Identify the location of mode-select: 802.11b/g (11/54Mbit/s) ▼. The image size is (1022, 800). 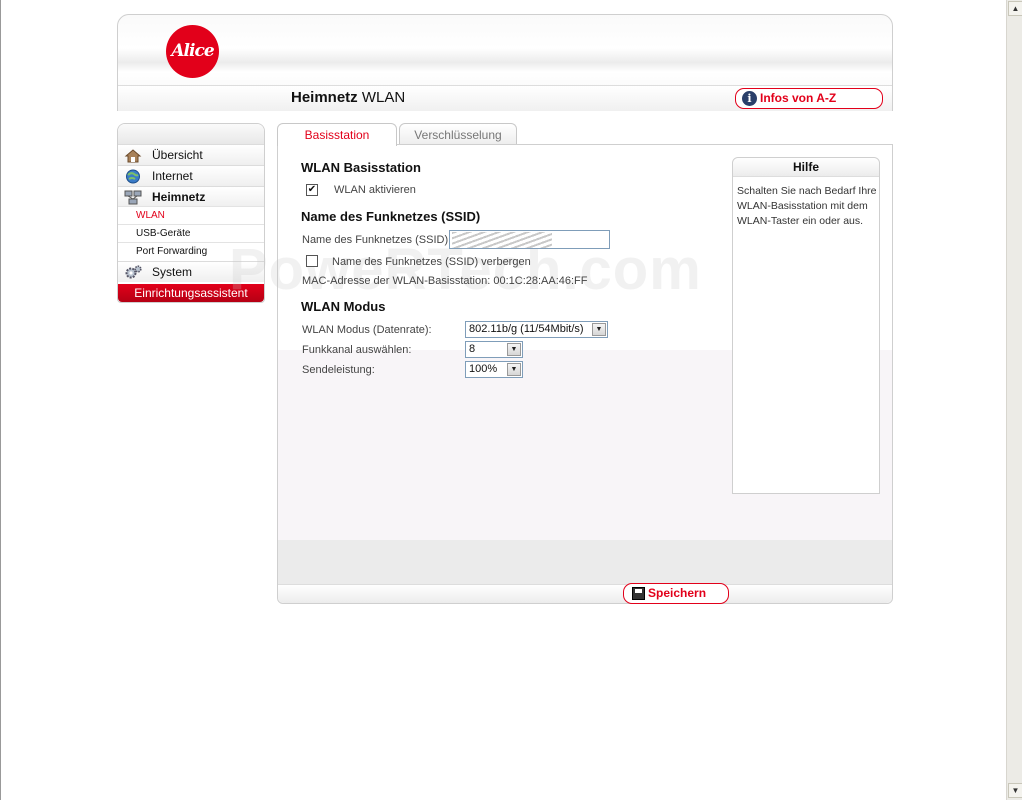
(536, 329).